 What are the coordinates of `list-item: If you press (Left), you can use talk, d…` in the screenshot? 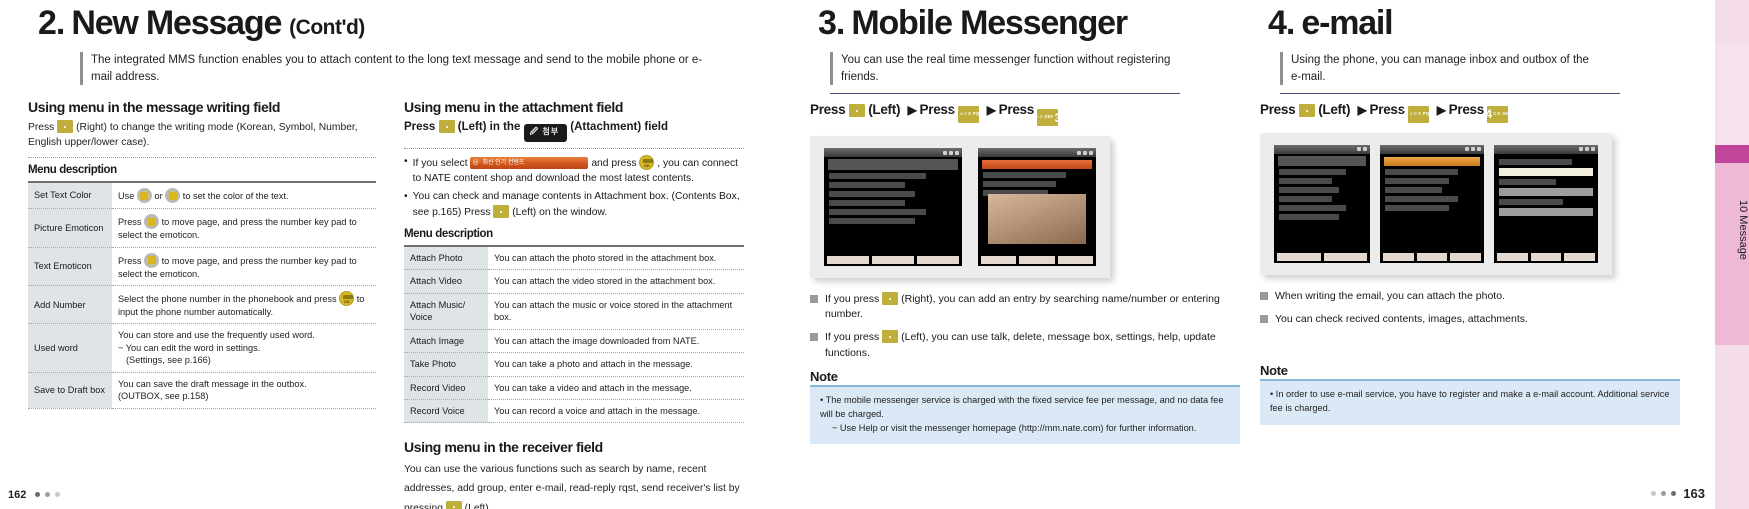 It's located at (1025, 345).